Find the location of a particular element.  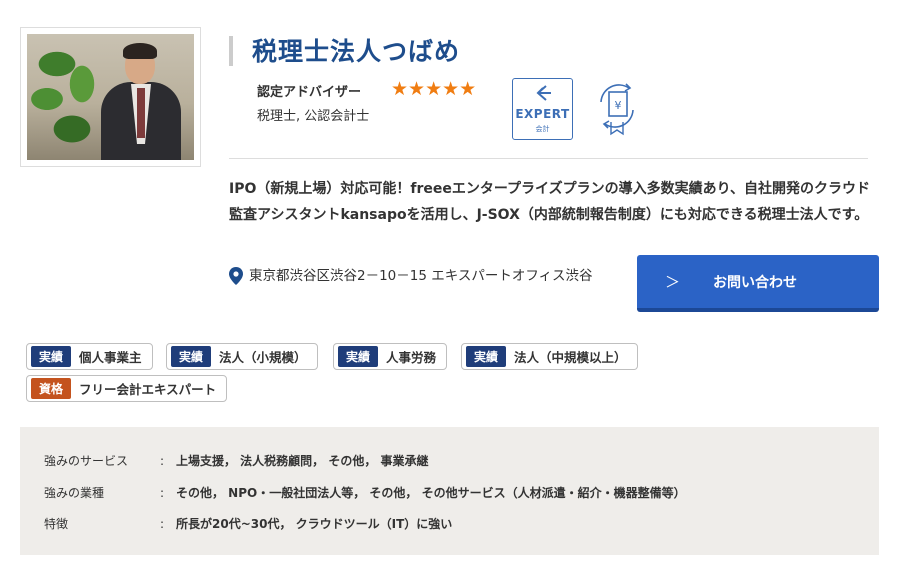

tag-item: 実績 法人（中規模以上） is located at coordinates (549, 356).